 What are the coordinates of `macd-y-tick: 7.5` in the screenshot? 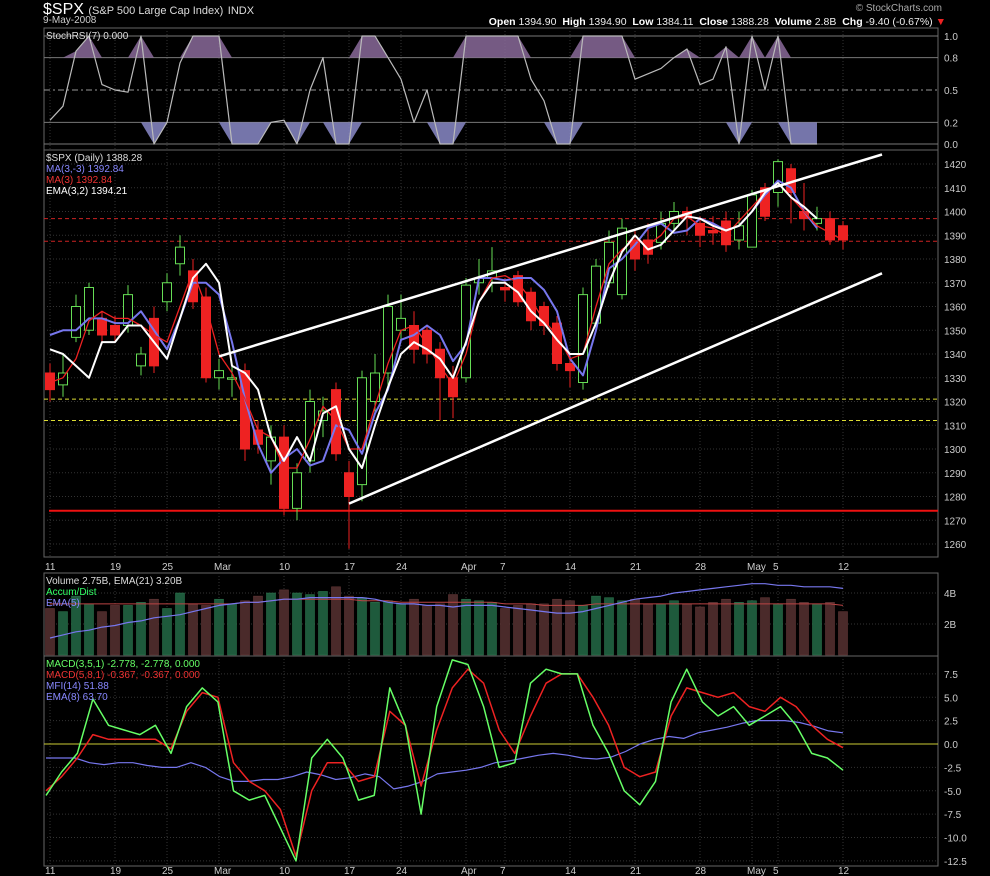 It's located at (951, 675).